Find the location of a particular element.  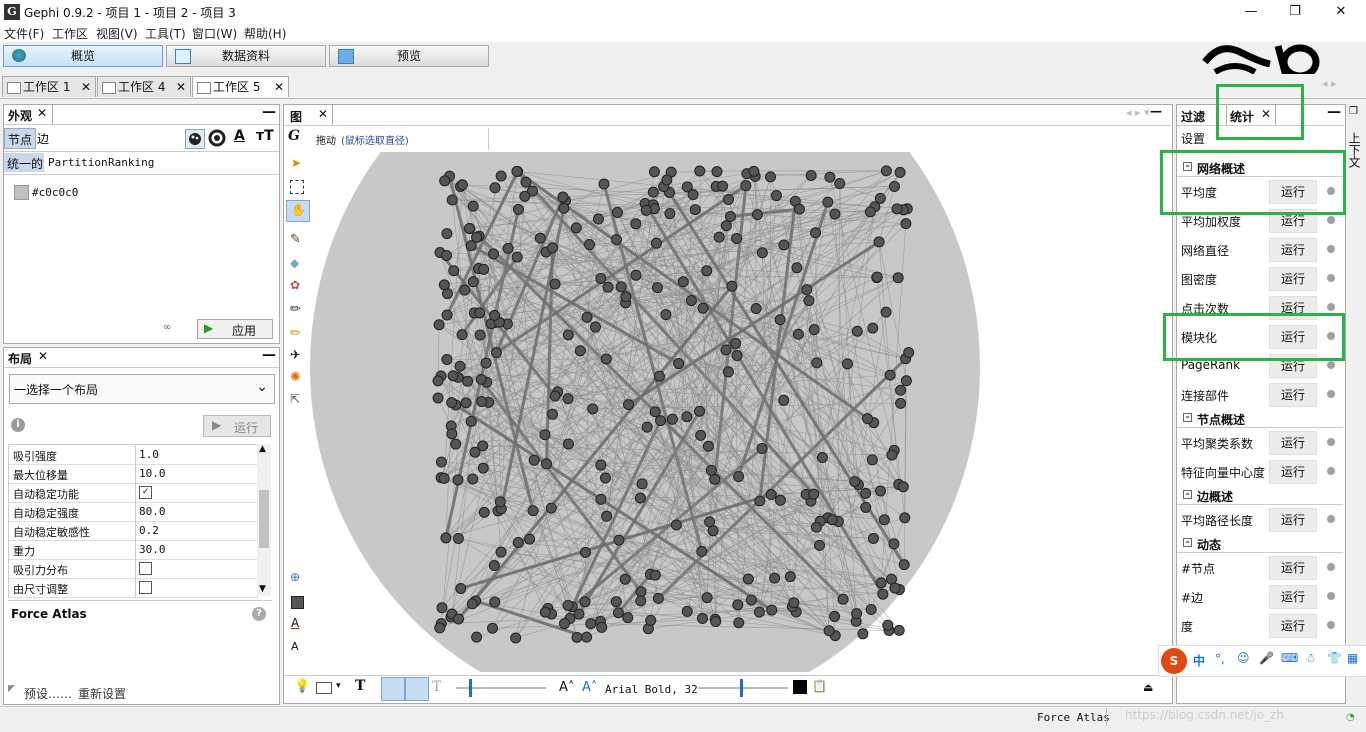

chevron-down-icon: ▾ is located at coordinates (338, 686).